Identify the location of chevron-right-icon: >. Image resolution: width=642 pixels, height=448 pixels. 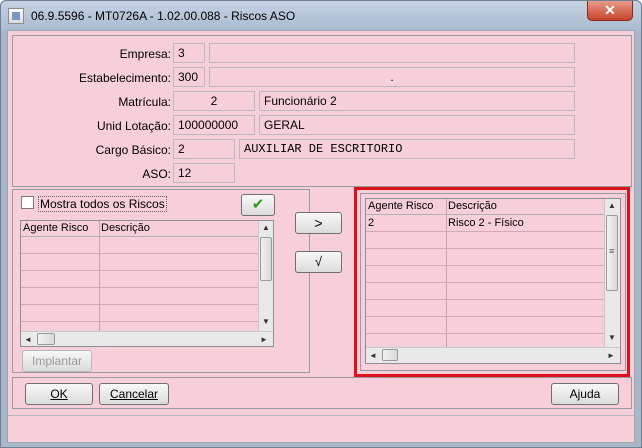
(318, 223).